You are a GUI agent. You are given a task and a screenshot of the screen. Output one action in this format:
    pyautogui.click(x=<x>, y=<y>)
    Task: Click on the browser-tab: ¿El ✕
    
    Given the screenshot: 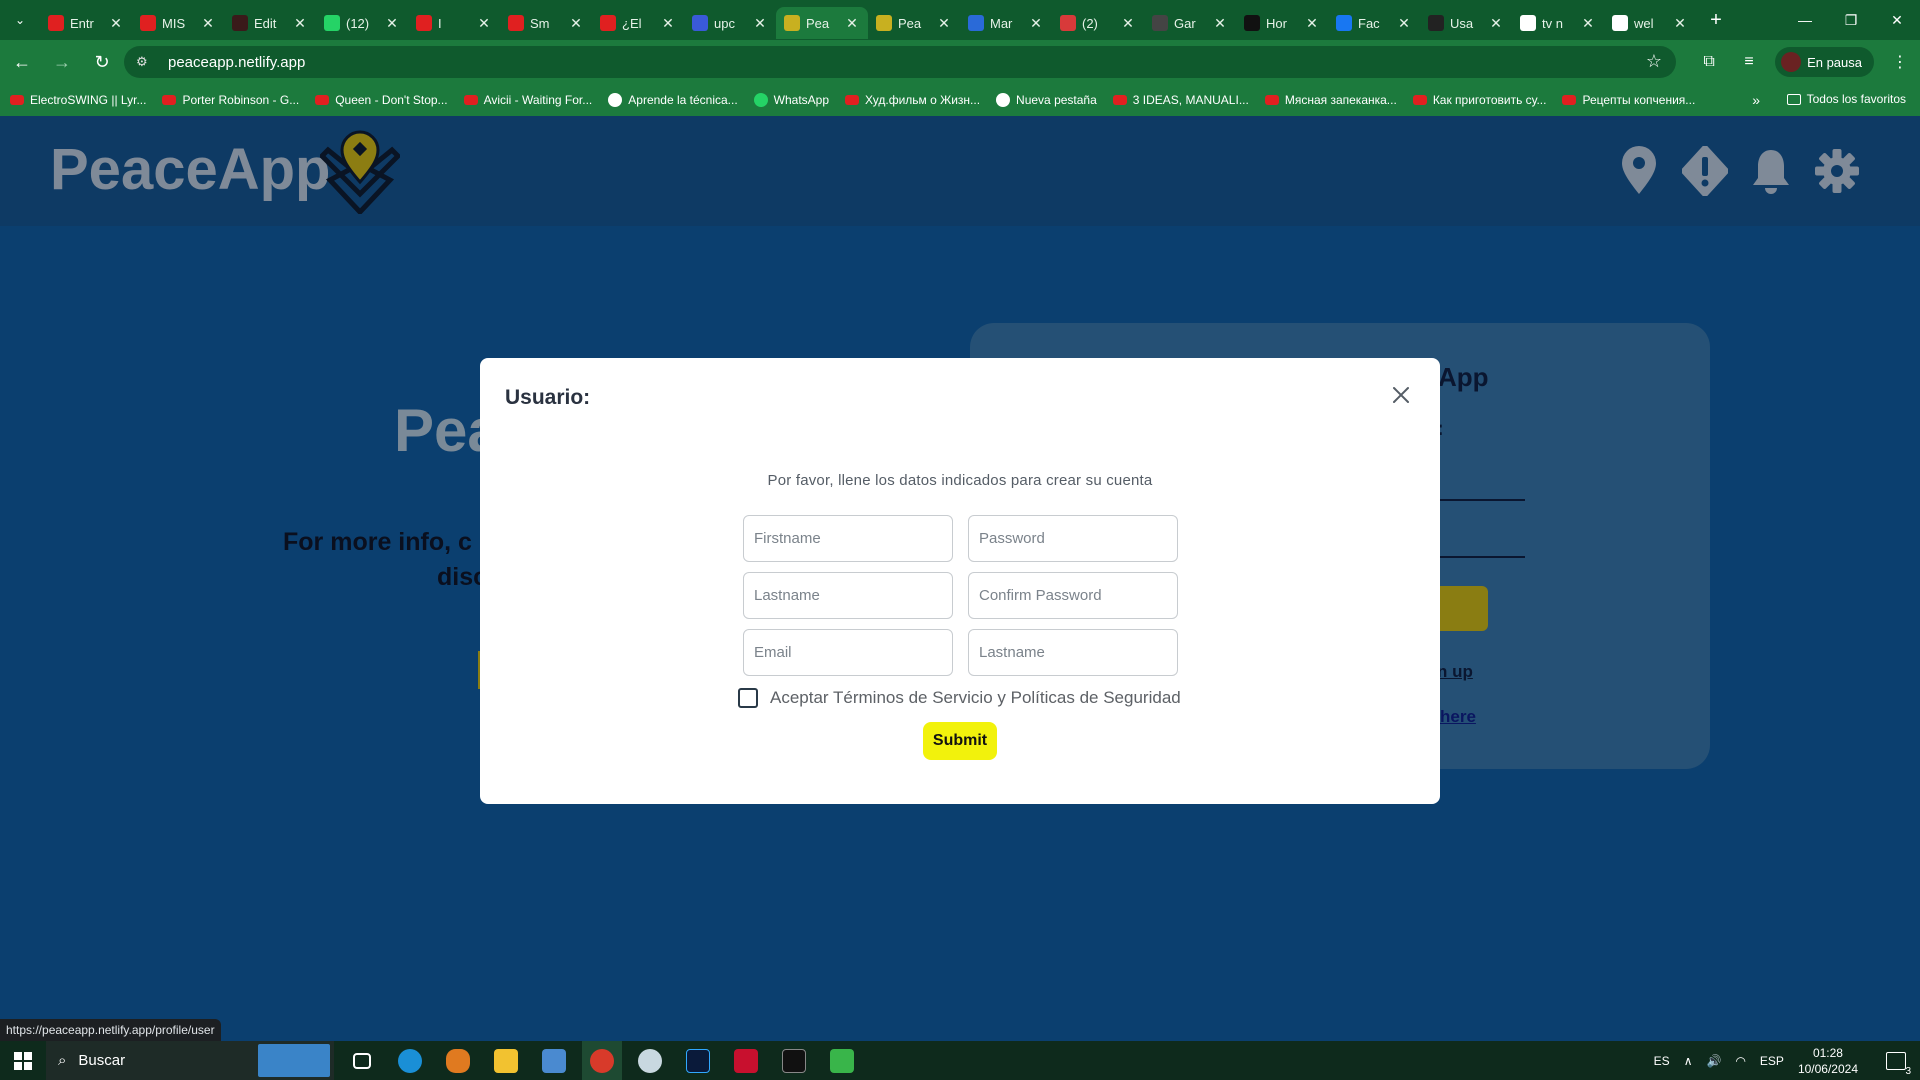 What is the action you would take?
    pyautogui.click(x=638, y=23)
    